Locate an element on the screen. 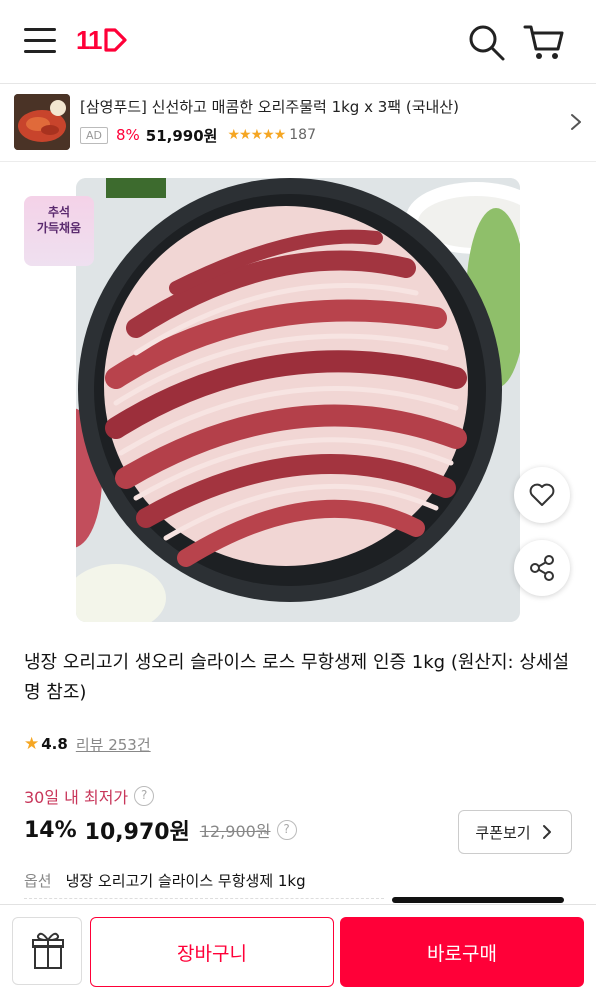 The height and width of the screenshot is (1000, 596). share-icon is located at coordinates (542, 568).